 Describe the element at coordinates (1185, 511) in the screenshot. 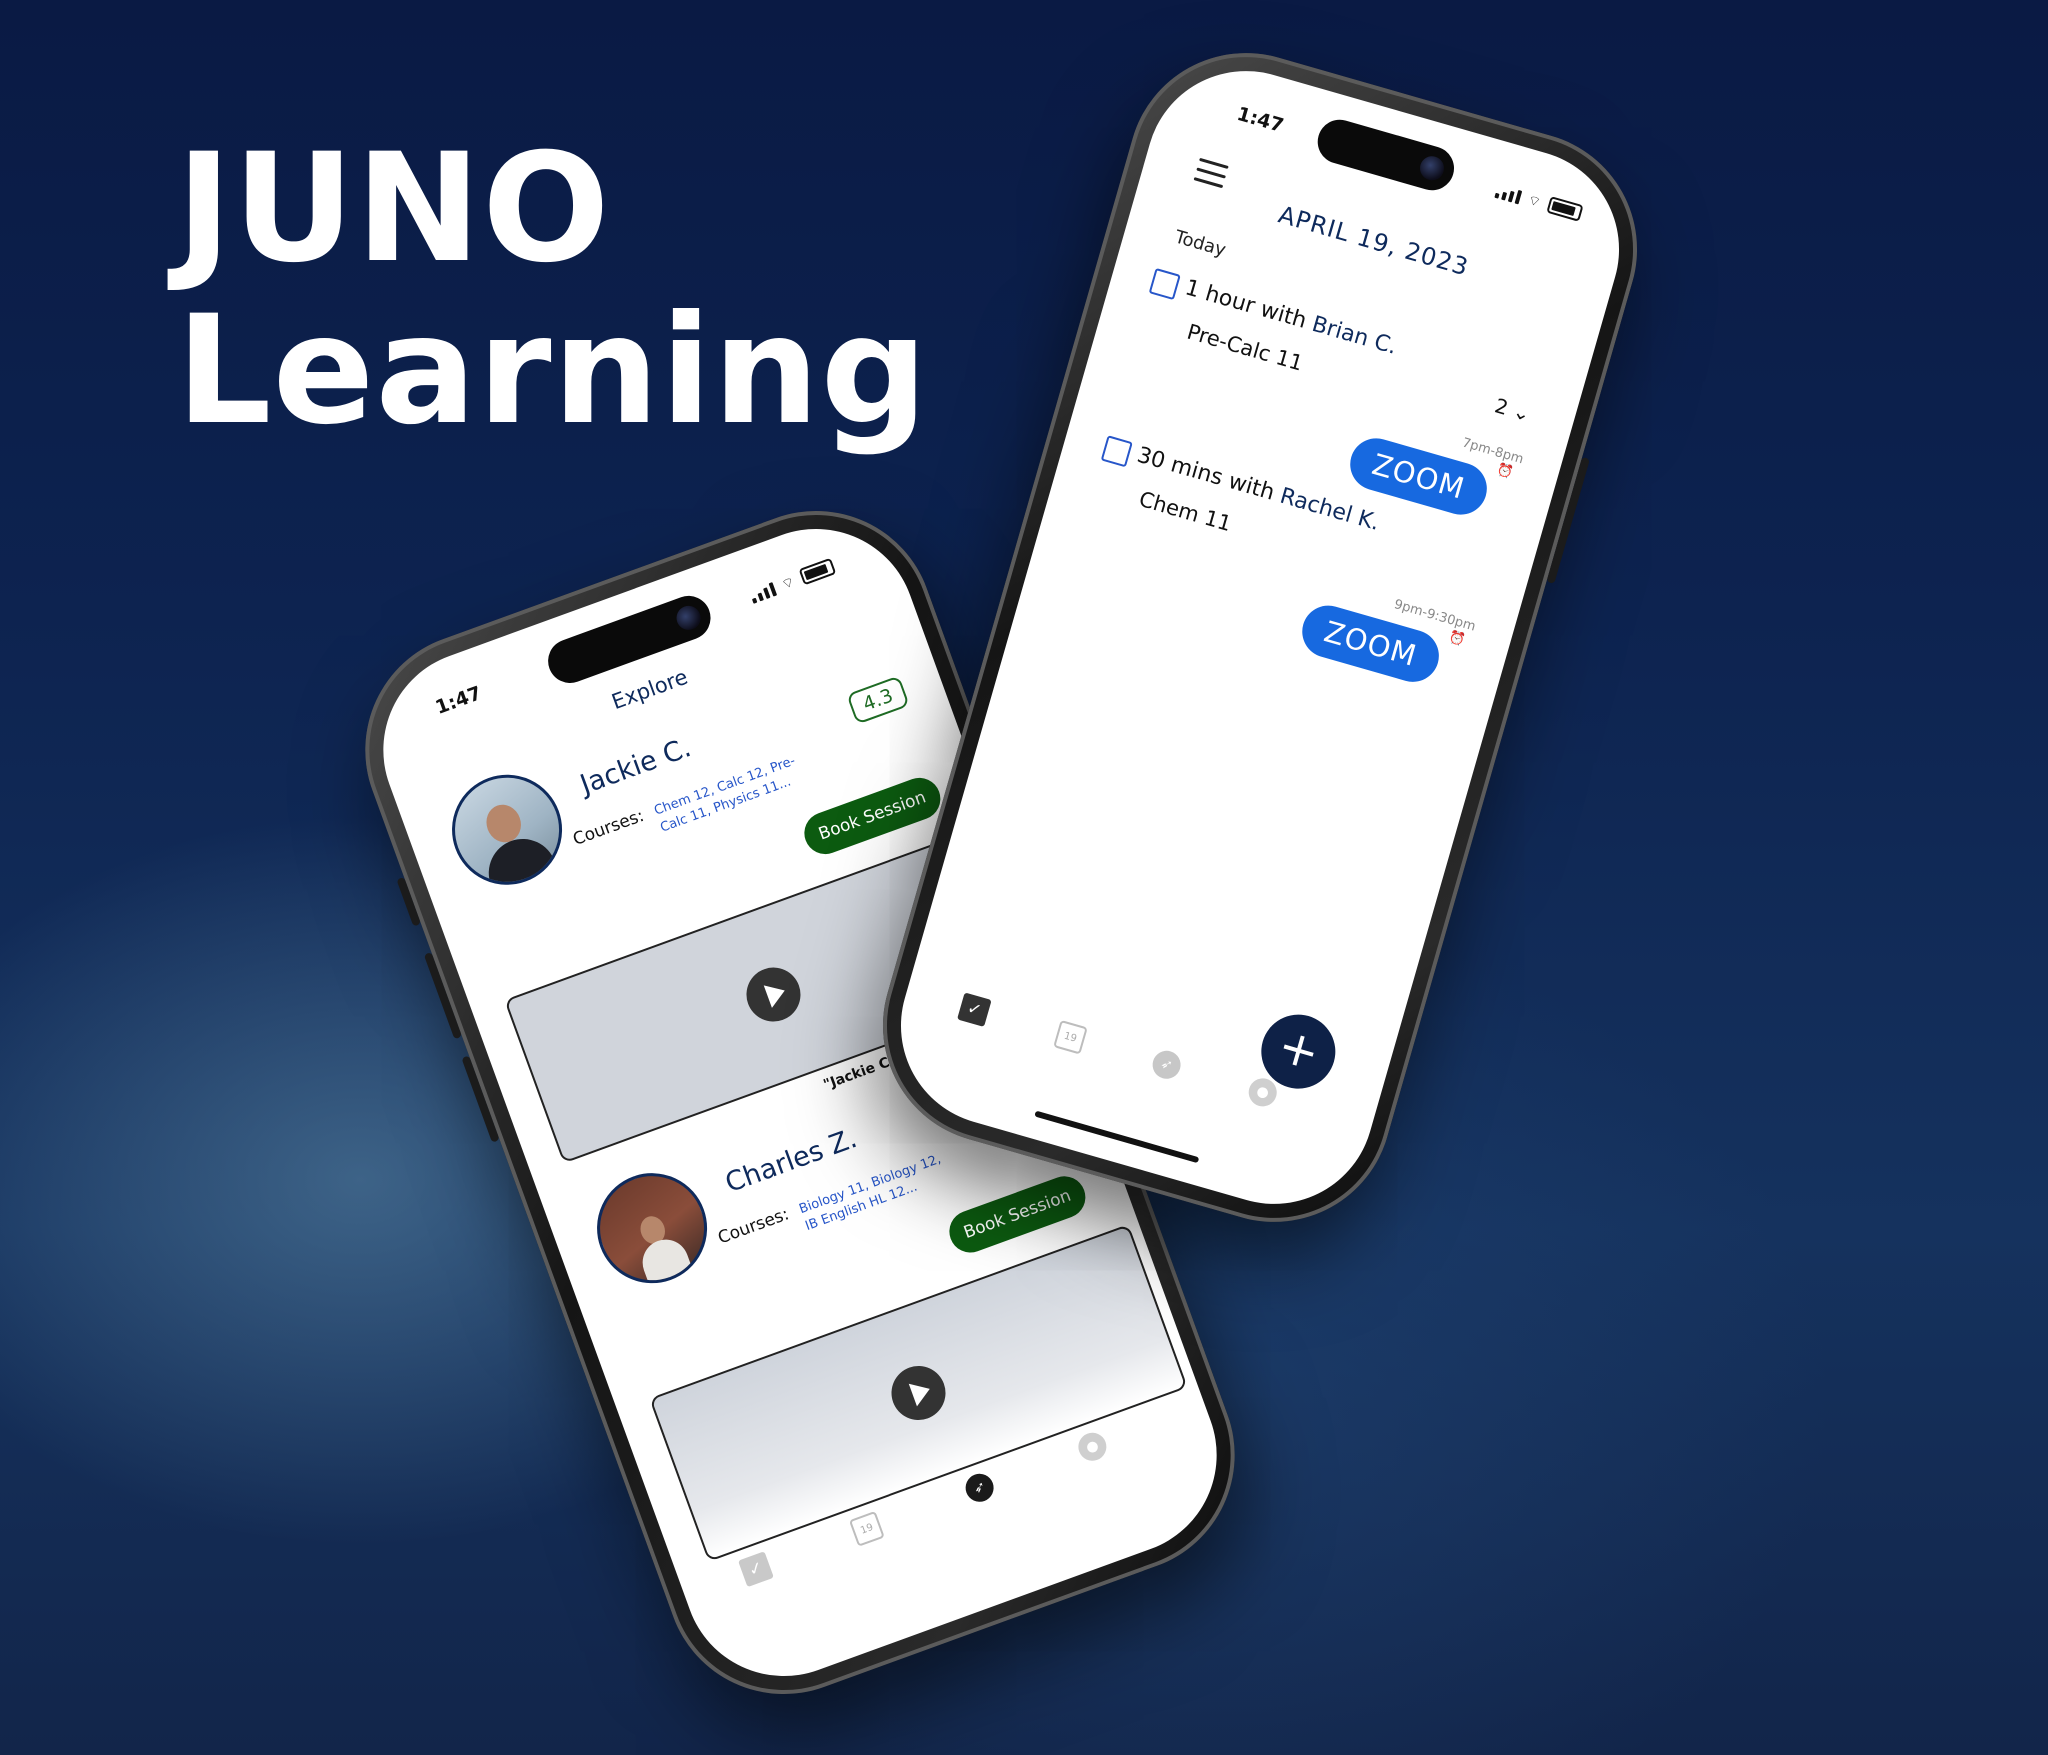

I see `session-course: Chem 11` at that location.